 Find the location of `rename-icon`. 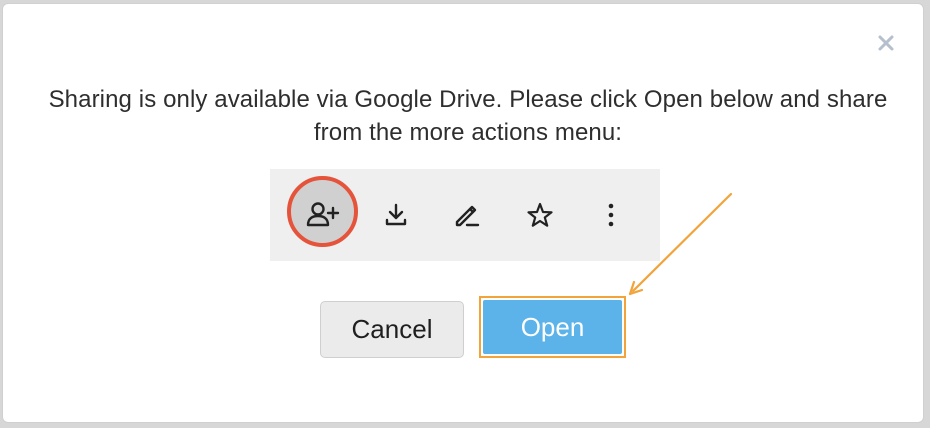

rename-icon is located at coordinates (467, 216).